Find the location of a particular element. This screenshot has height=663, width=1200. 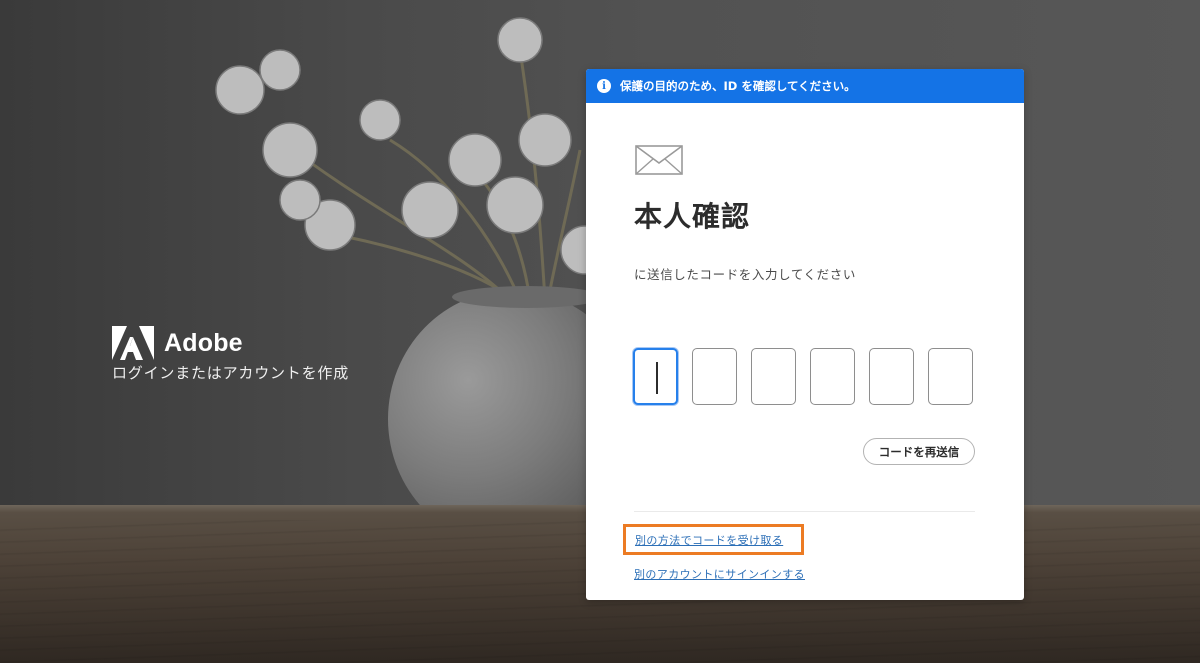

brand-subtitle: ログインまたはアカウントを作成 is located at coordinates (231, 373).